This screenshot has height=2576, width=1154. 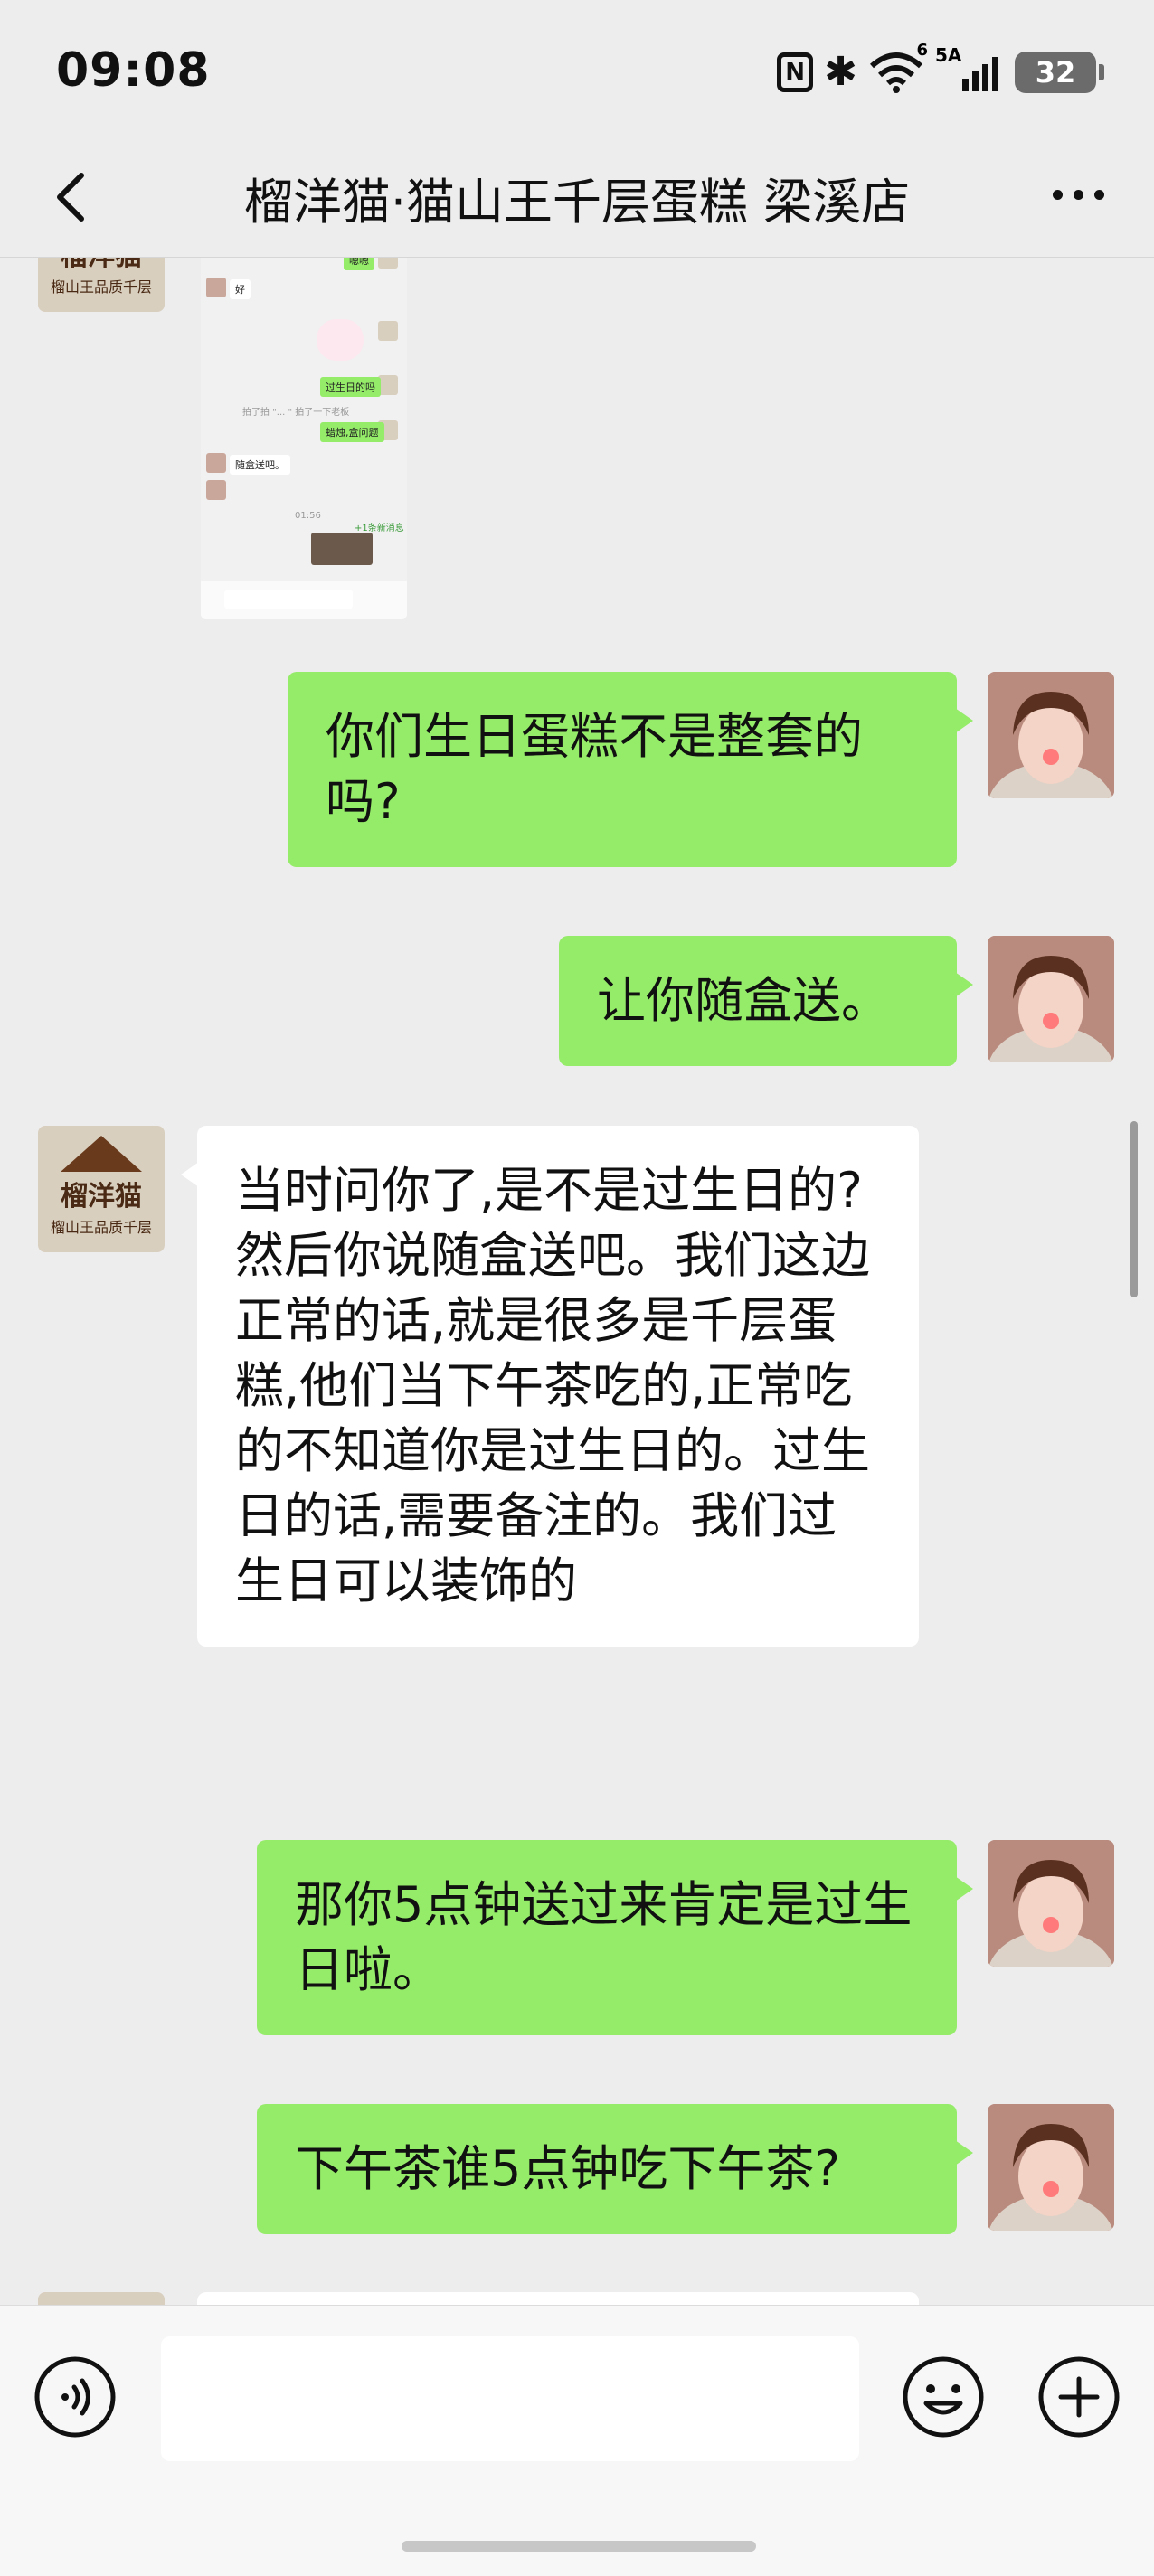 I want to click on status-time: 09:08, so click(x=133, y=70).